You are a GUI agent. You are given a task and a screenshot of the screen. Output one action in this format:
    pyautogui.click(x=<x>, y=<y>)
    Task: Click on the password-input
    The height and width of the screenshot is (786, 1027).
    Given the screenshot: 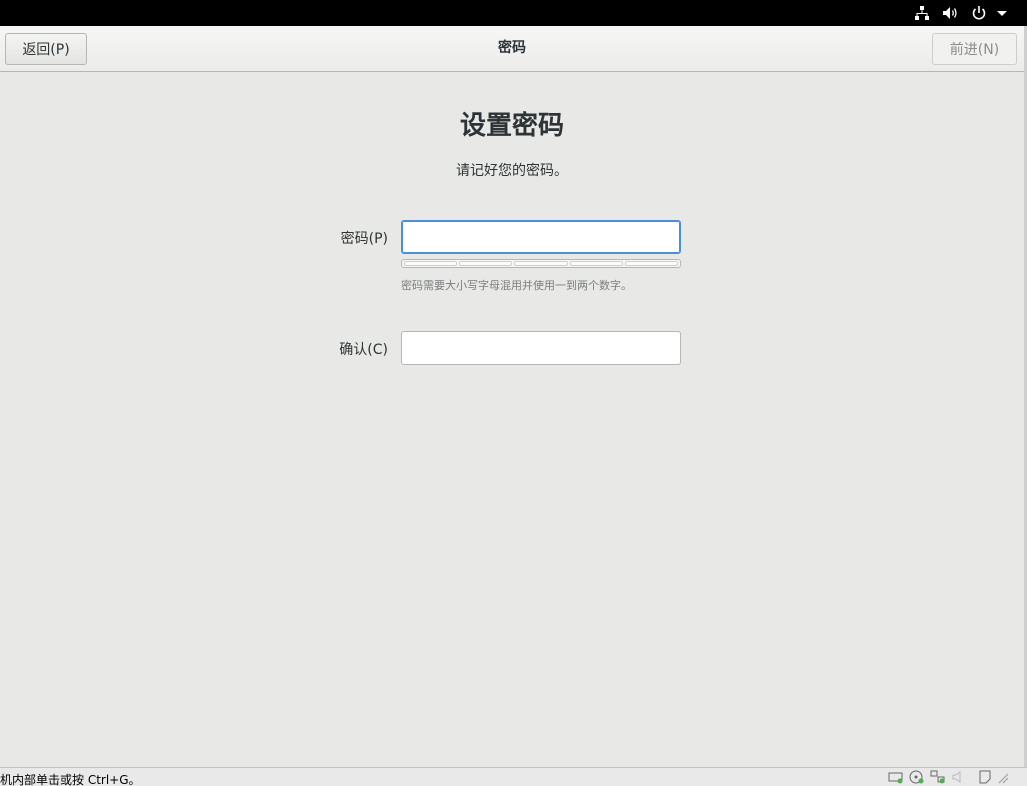 What is the action you would take?
    pyautogui.click(x=541, y=237)
    